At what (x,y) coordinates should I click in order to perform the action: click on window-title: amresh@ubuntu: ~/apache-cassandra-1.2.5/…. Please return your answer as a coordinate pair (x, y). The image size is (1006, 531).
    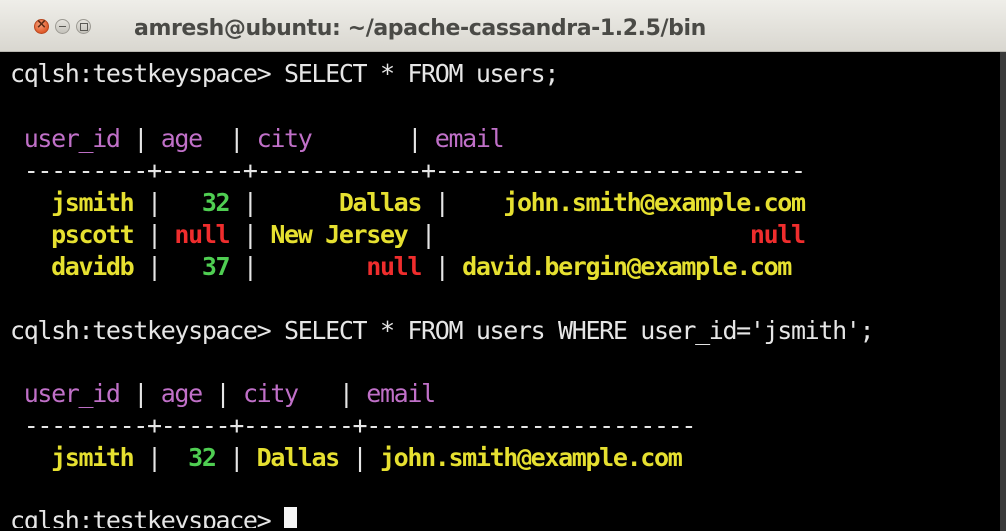
    Looking at the image, I should click on (420, 28).